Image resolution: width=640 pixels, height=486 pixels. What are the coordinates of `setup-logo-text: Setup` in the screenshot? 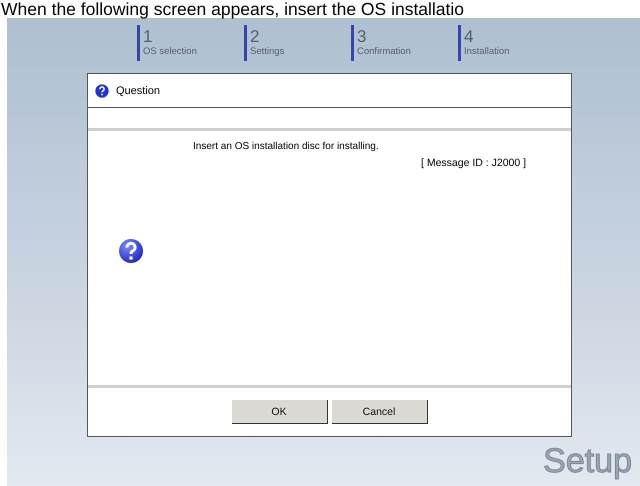 It's located at (587, 461).